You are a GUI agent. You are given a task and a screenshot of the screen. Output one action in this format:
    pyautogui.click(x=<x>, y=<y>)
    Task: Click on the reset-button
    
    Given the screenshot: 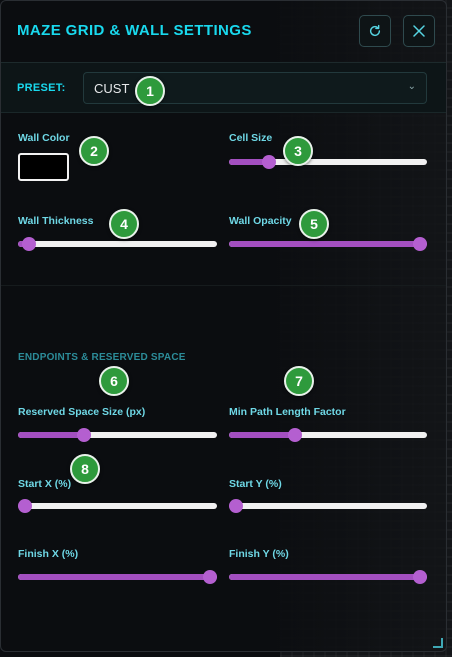 What is the action you would take?
    pyautogui.click(x=375, y=31)
    